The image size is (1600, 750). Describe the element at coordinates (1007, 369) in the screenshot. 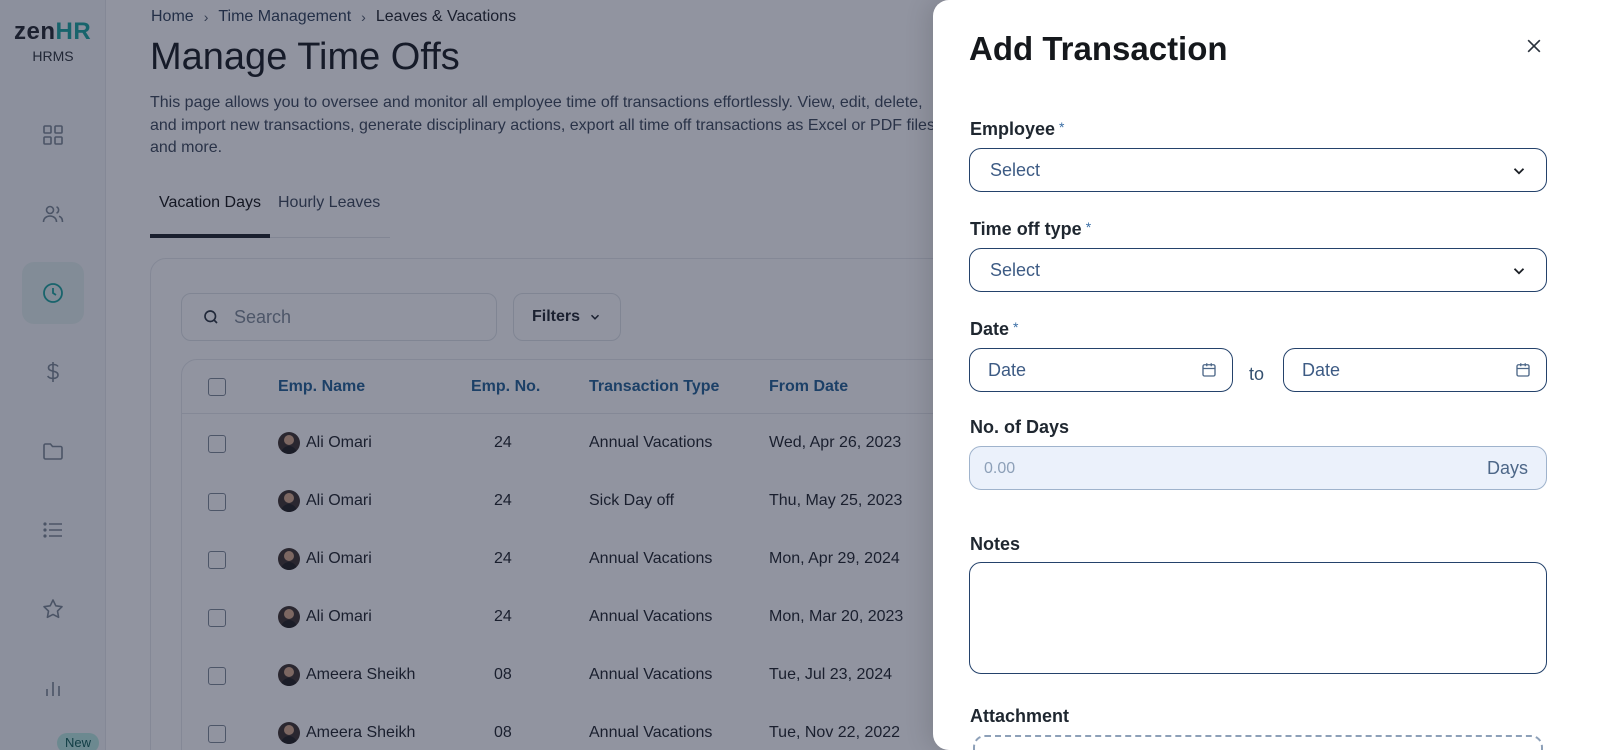

I see `from-date-placeholder: Date` at that location.